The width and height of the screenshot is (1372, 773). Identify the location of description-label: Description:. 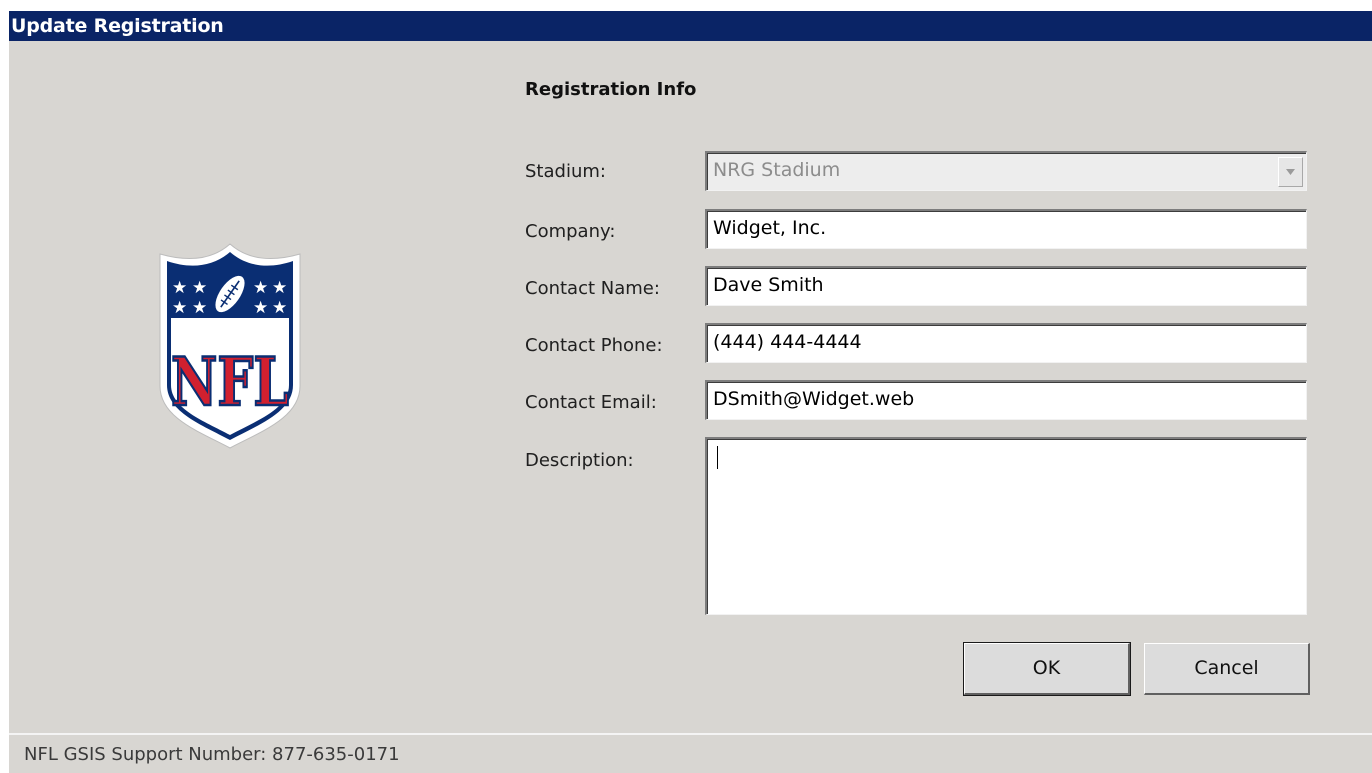
(579, 460).